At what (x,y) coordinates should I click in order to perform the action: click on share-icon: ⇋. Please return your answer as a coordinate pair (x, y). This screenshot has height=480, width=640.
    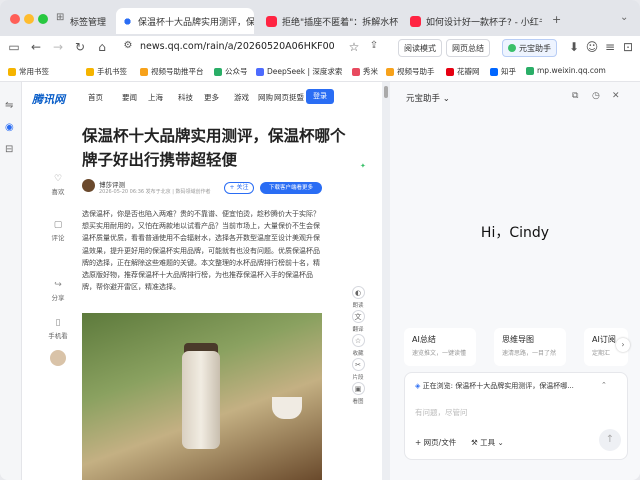
    Looking at the image, I should click on (9, 105).